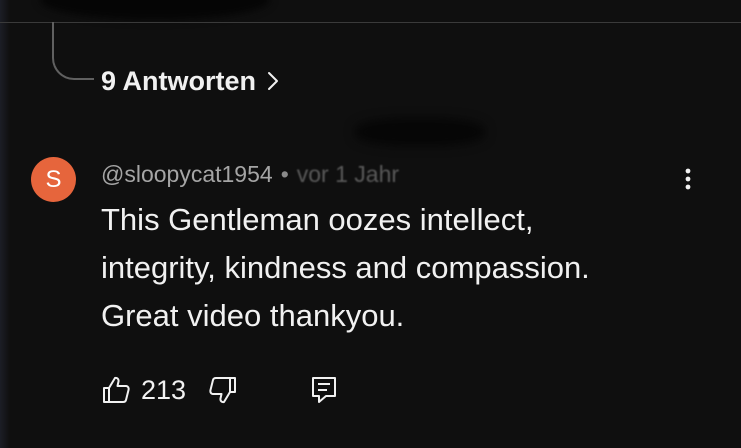 This screenshot has height=448, width=741. I want to click on redacted-area-middle, so click(420, 132).